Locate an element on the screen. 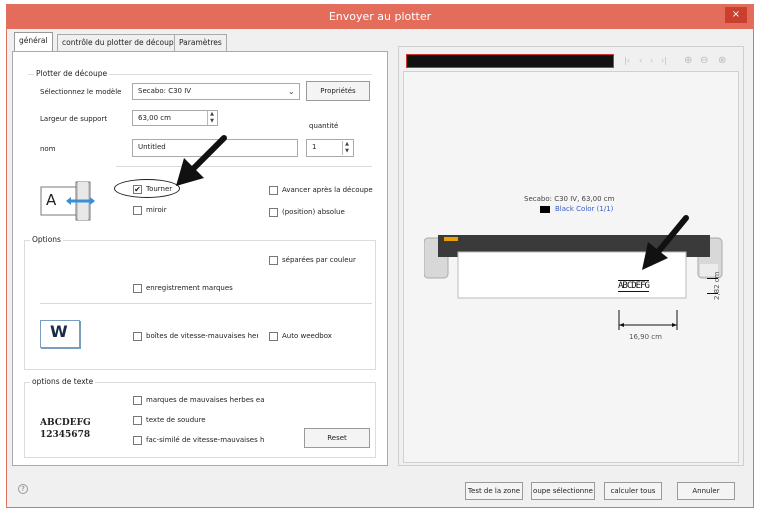 Image resolution: width=760 pixels, height=512 pixels. chevron-down-icon: ⌄ is located at coordinates (291, 91).